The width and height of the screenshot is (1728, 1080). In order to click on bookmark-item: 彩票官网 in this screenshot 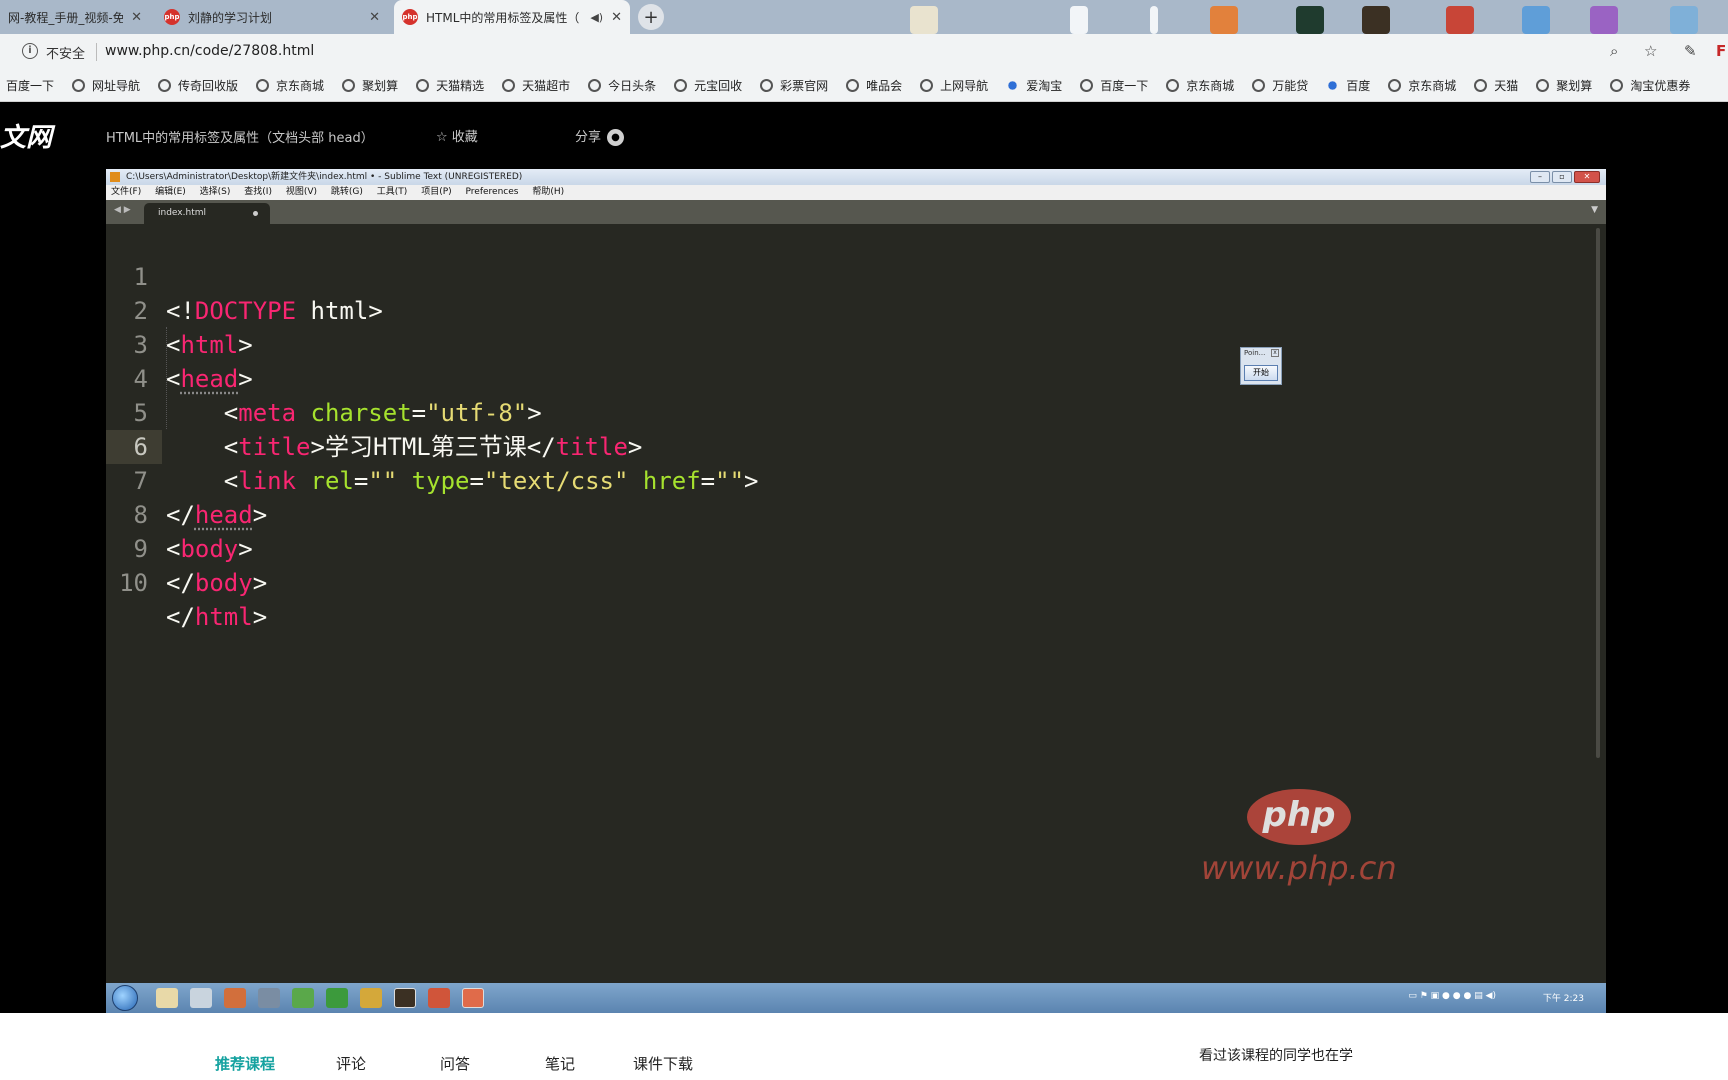, I will do `click(794, 85)`.